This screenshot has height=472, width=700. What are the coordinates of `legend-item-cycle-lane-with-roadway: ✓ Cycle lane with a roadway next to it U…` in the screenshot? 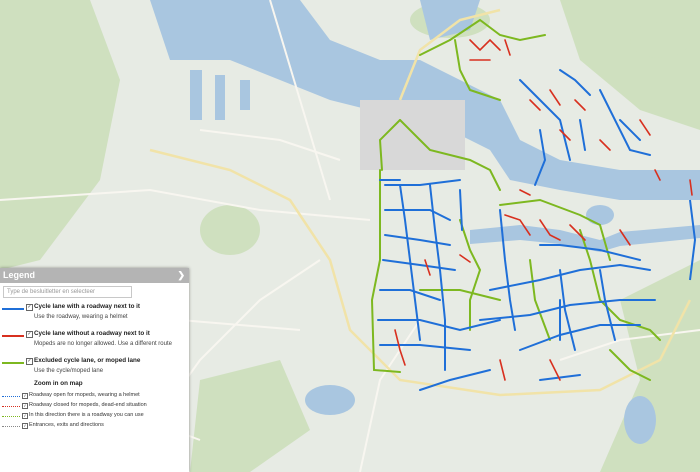 It's located at (94, 311).